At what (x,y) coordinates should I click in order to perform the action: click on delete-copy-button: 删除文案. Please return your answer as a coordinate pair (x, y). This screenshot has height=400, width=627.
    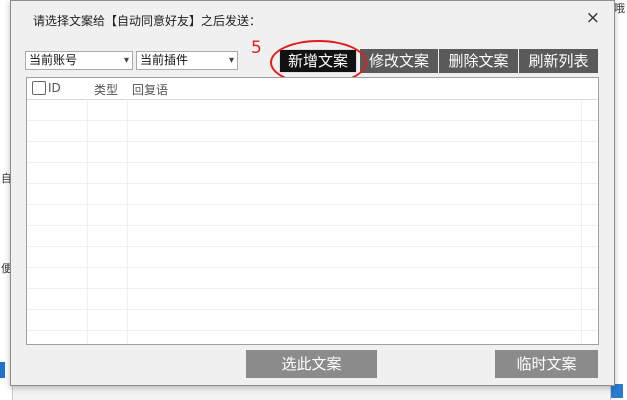
    Looking at the image, I should click on (478, 61).